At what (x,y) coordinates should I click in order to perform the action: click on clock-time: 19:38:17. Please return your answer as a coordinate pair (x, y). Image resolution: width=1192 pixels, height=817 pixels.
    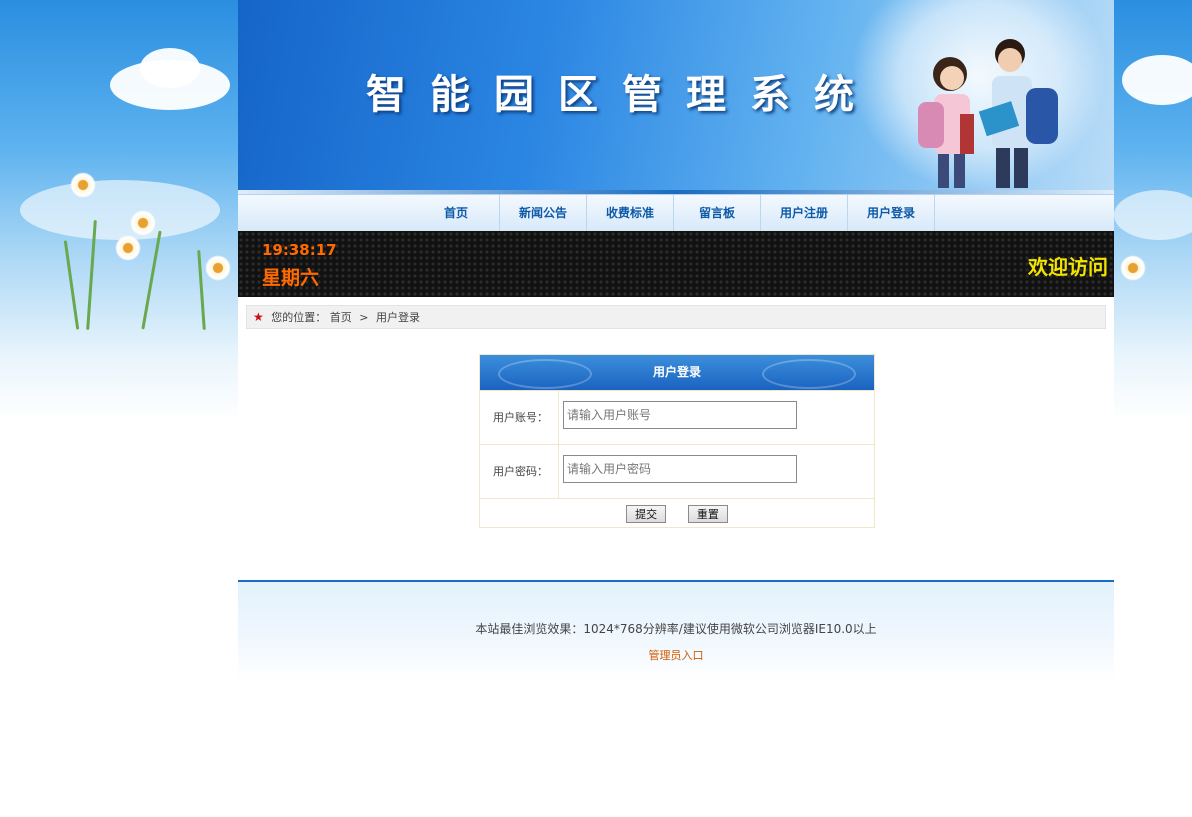
    Looking at the image, I should click on (299, 250).